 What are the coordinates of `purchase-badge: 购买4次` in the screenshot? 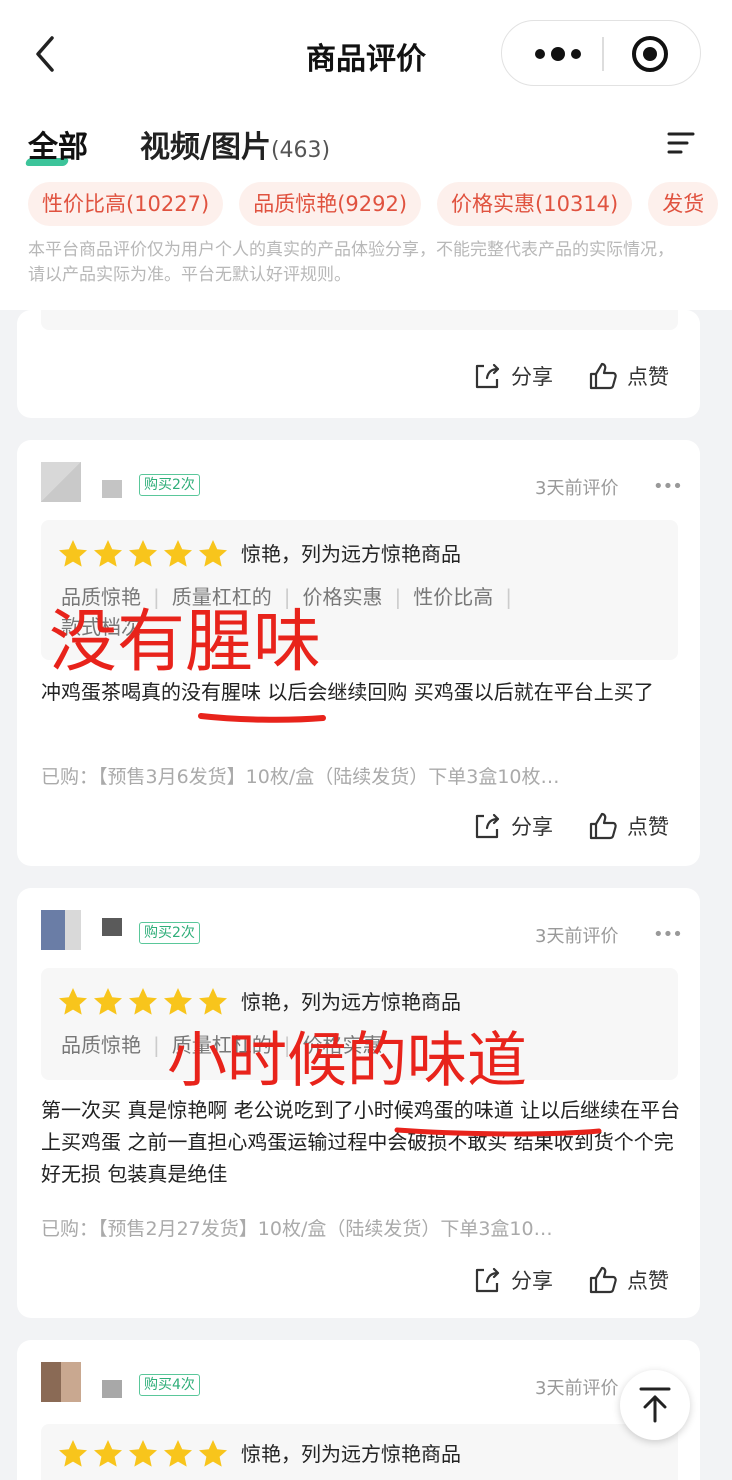 It's located at (169, 1385).